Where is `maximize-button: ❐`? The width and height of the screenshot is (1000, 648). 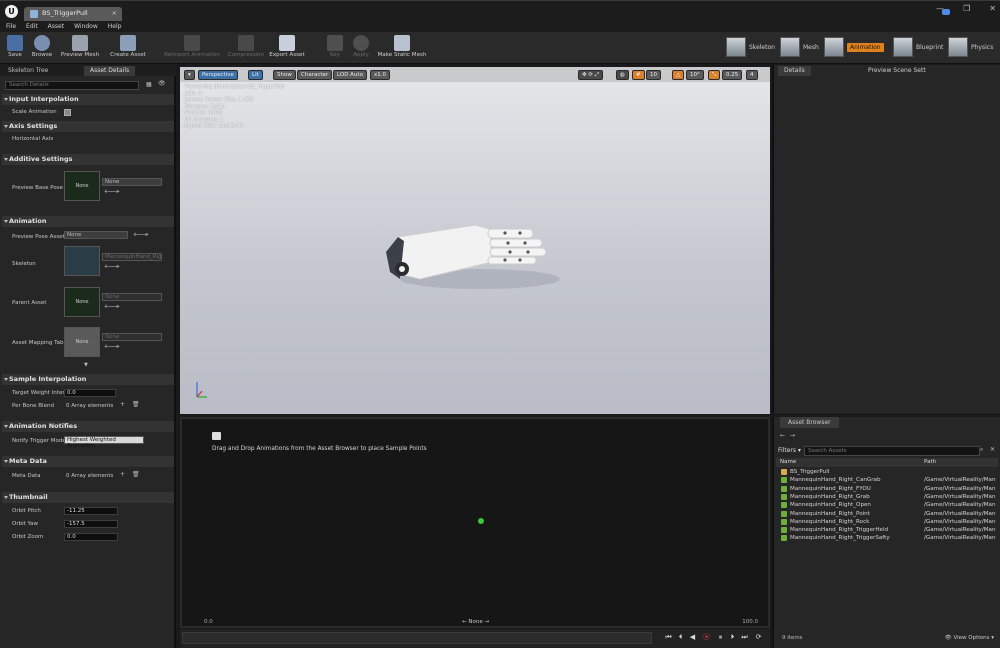 maximize-button: ❐ is located at coordinates (966, 10).